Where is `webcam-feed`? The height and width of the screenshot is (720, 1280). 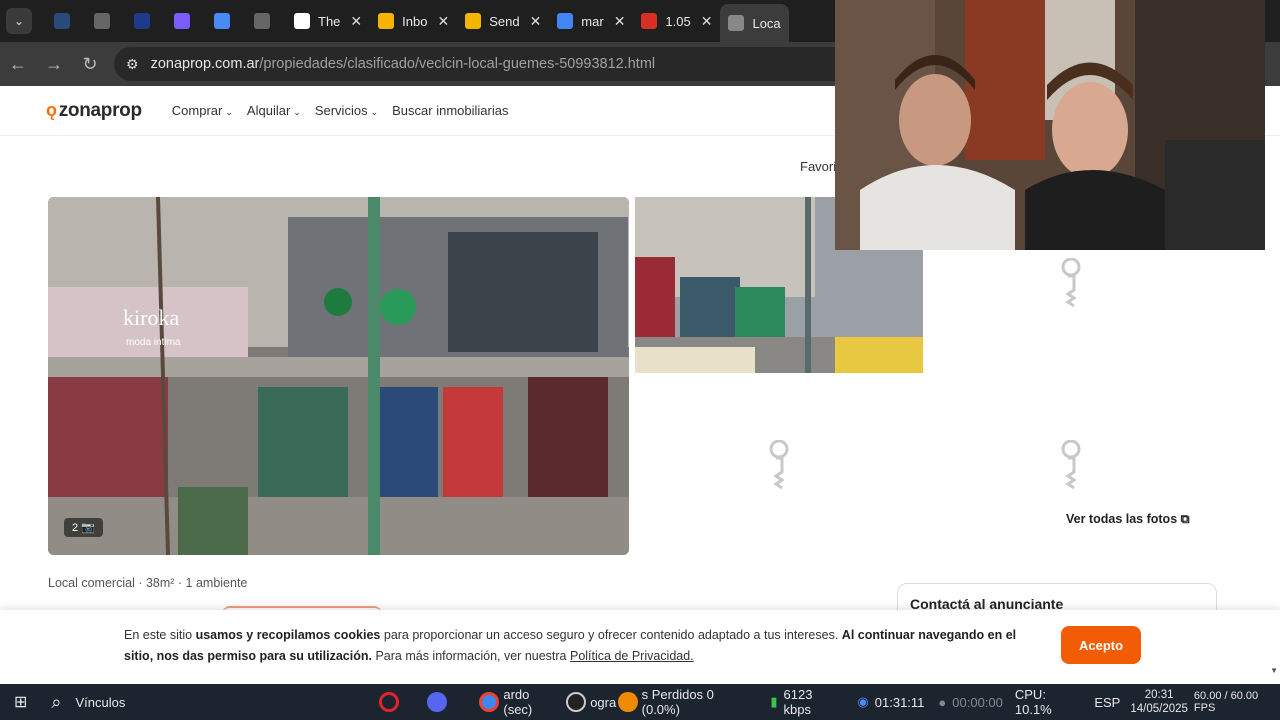
webcam-feed is located at coordinates (1050, 125).